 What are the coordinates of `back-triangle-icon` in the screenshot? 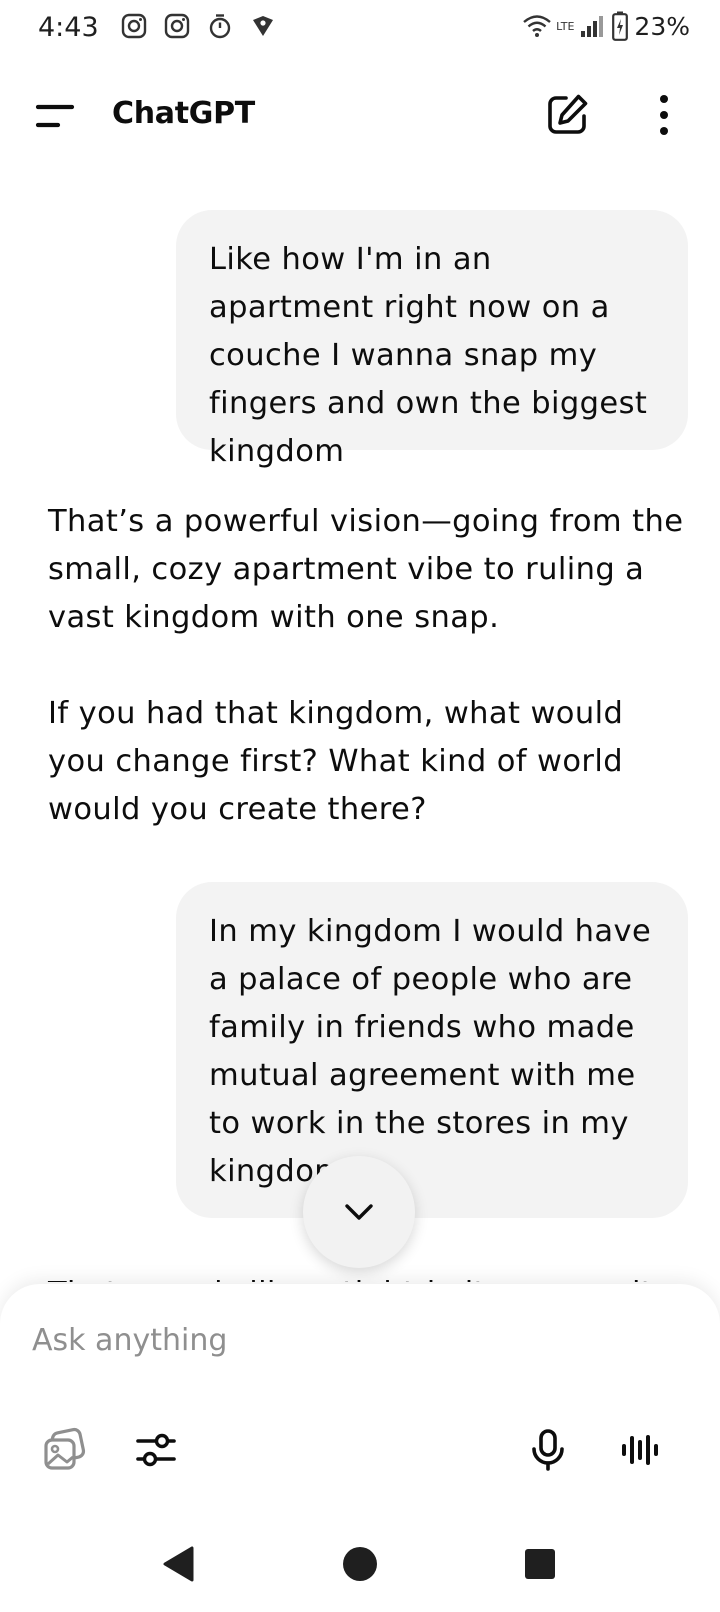 It's located at (178, 1564).